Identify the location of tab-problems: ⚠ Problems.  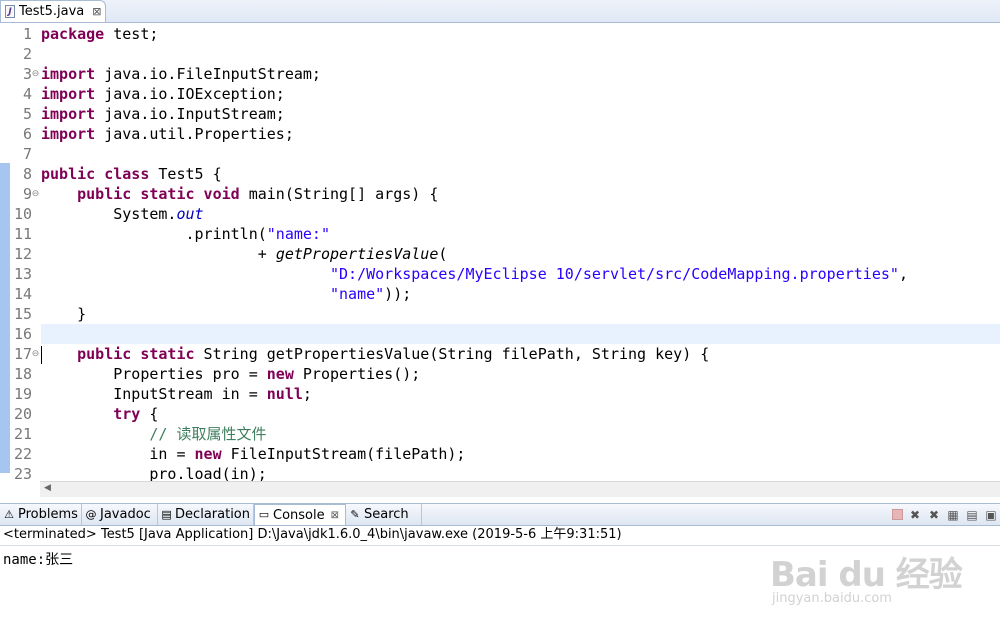
(41, 514).